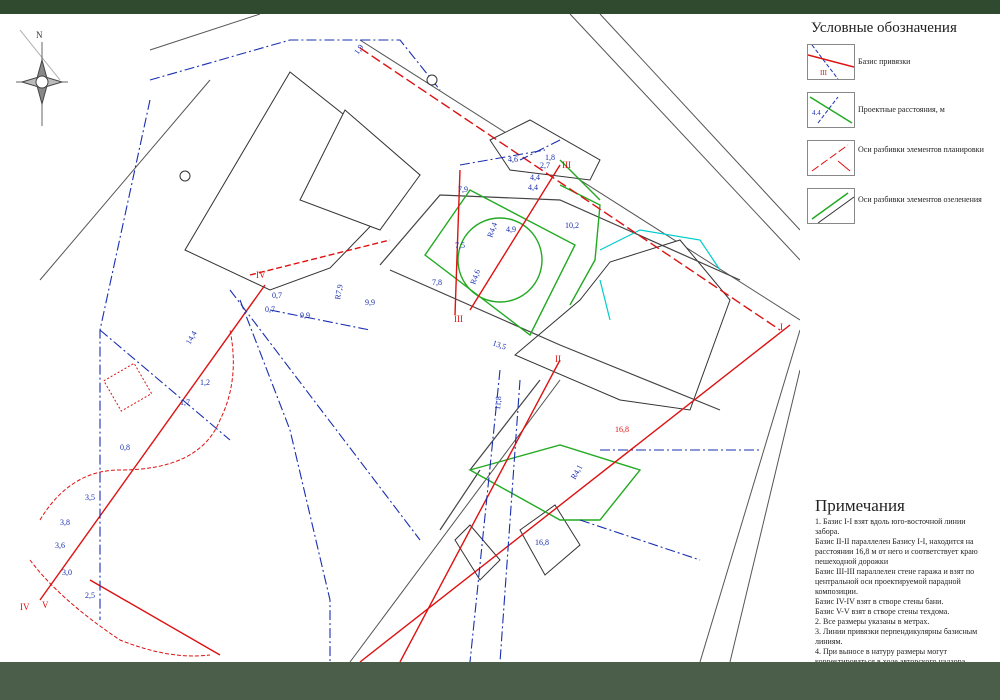  Describe the element at coordinates (901, 109) in the screenshot. I see `legend-label-distances: Проектные расстояния, м` at that location.